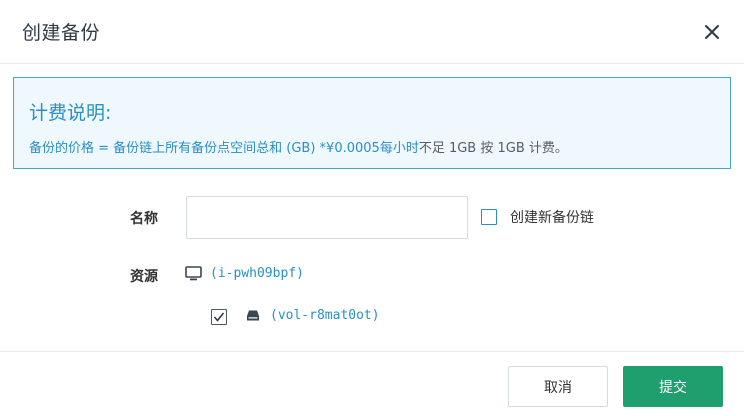 Image resolution: width=744 pixels, height=416 pixels. I want to click on billing-formula: 备份的价格 = 备份链上所有备份点空间总和 (GB) *¥0.0005每小时, so click(224, 148).